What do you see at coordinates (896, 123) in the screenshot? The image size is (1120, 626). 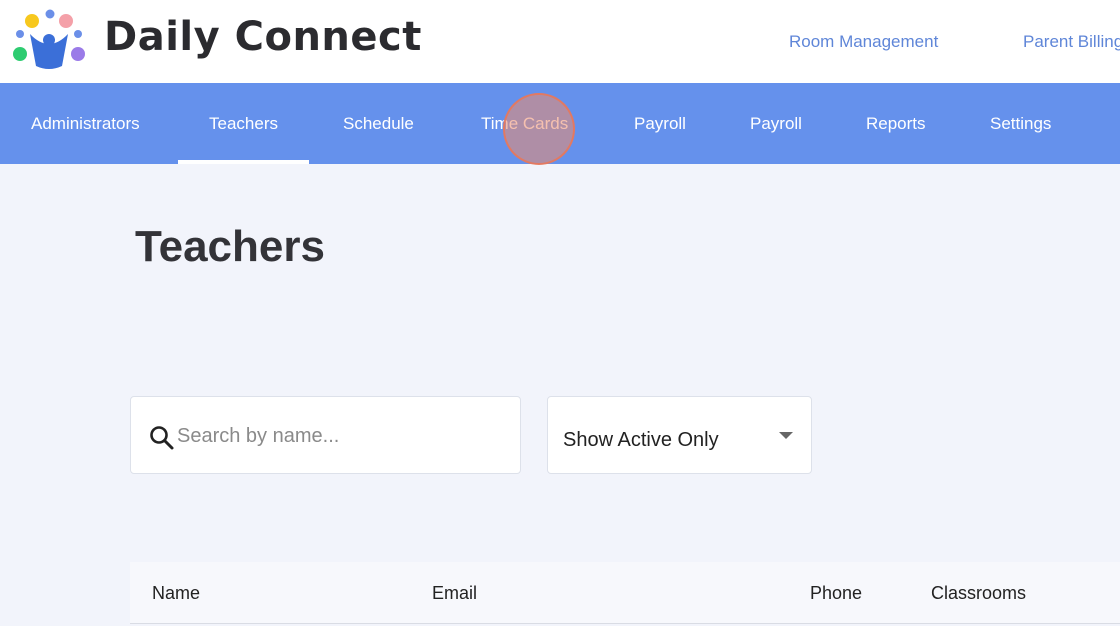 I see `nav-tab-reports: Reports` at bounding box center [896, 123].